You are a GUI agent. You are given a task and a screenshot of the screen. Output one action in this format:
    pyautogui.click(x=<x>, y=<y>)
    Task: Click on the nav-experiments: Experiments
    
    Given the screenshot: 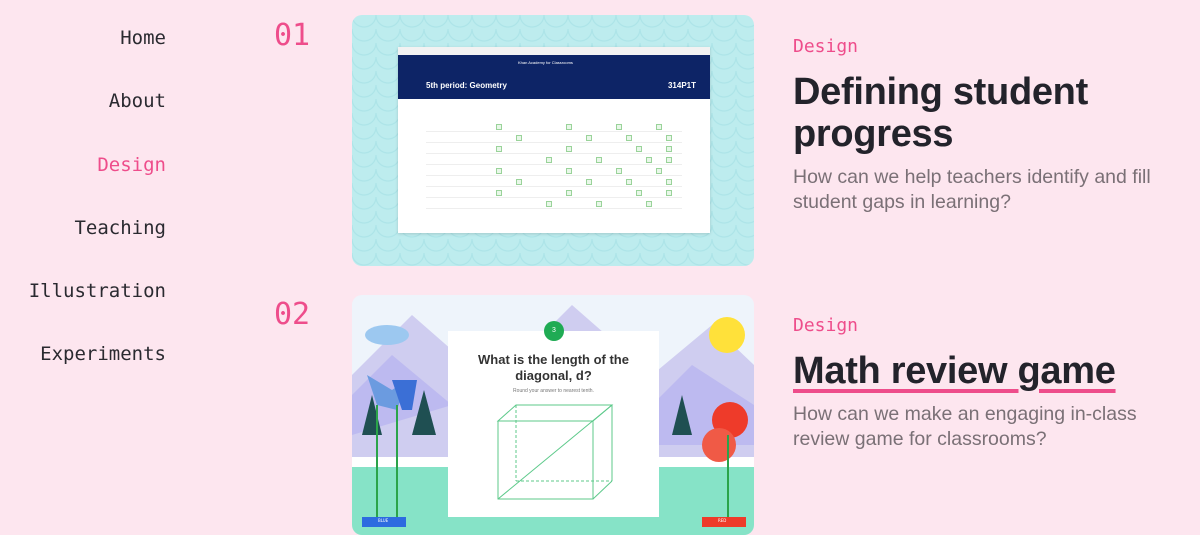 What is the action you would take?
    pyautogui.click(x=83, y=369)
    